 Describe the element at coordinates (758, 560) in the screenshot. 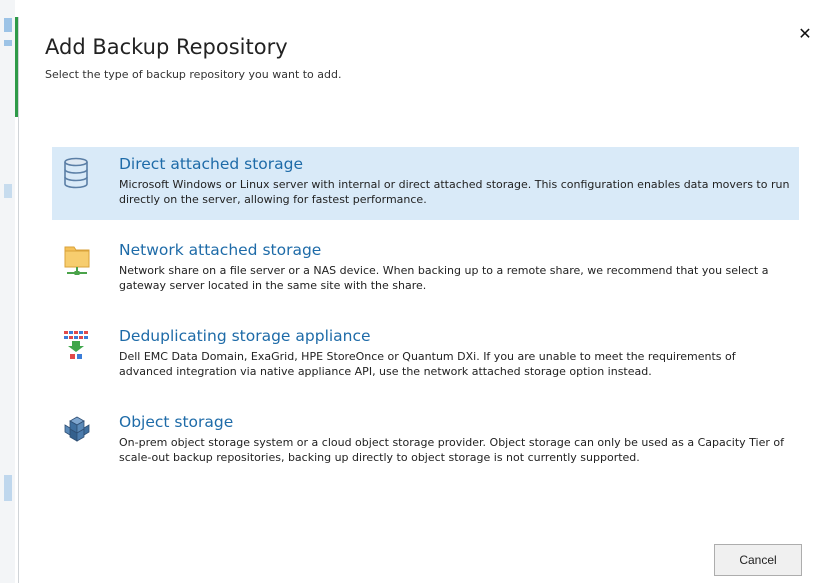

I see `cancel-button: Cancel` at that location.